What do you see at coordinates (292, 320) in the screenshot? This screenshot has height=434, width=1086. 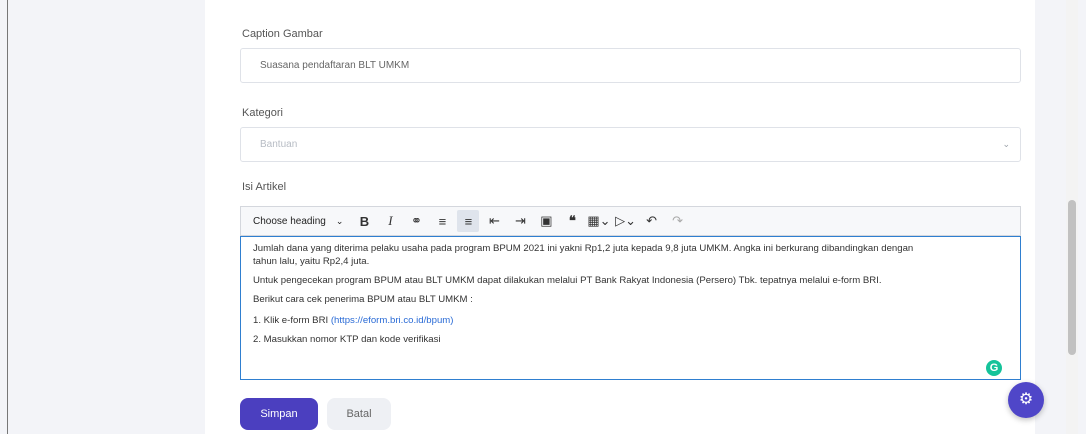 I see `list-item-1: 1. Klik e-form BRI` at bounding box center [292, 320].